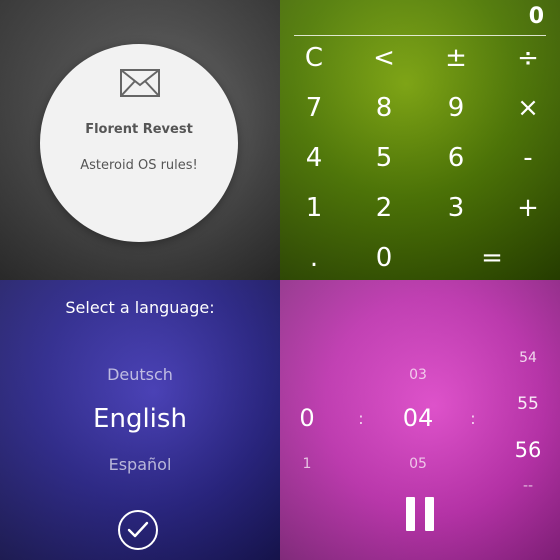 Image resolution: width=560 pixels, height=560 pixels. Describe the element at coordinates (420, 35) in the screenshot. I see `calculator-divider` at that location.